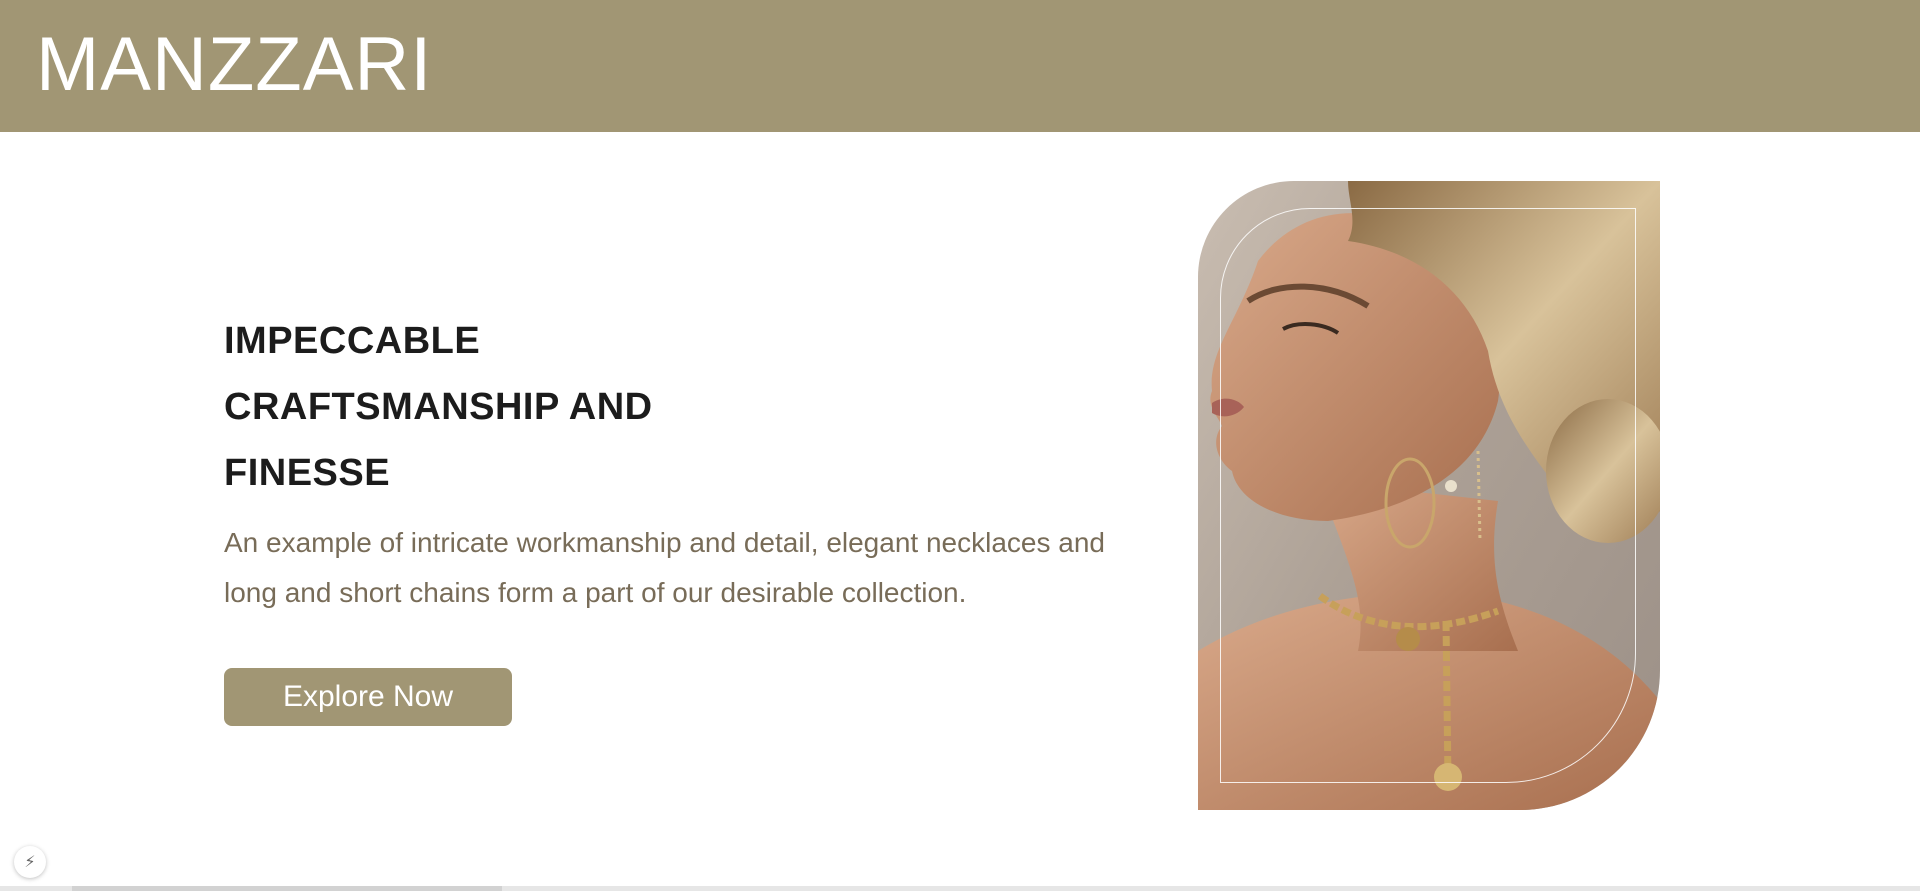 This screenshot has height=891, width=1920. I want to click on hero-headline: IMPECCABLE CRAFTSMANSHIP AND FINESSE, so click(484, 407).